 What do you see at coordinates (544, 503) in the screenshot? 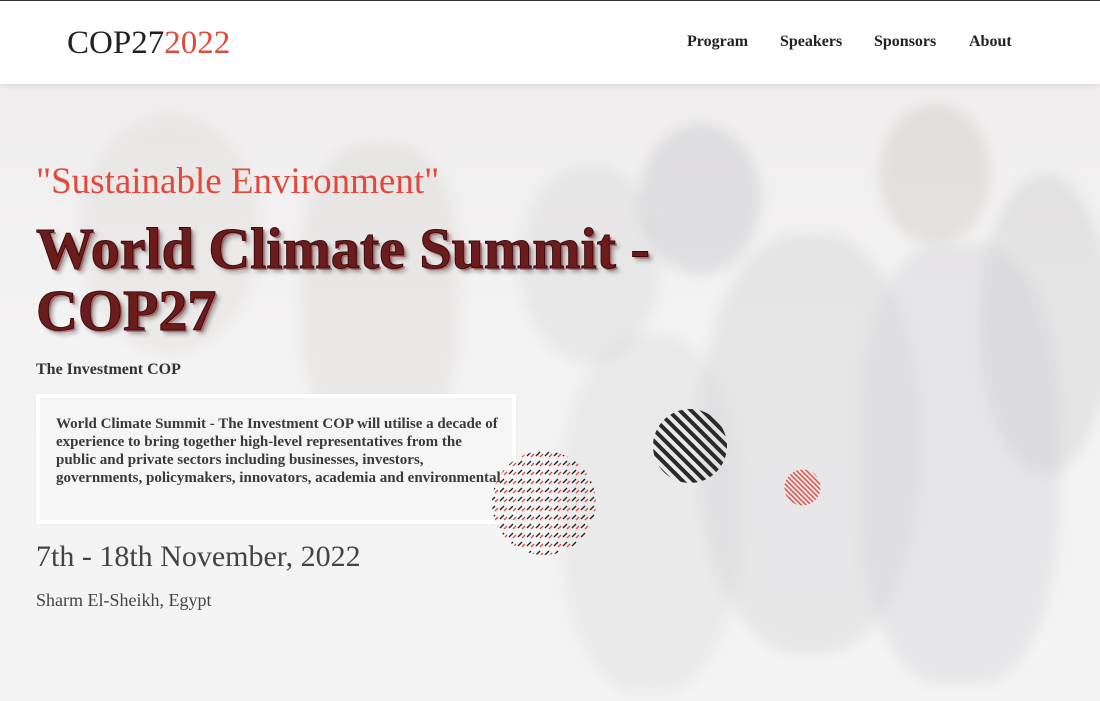
I see `dotted-circle-decoration` at bounding box center [544, 503].